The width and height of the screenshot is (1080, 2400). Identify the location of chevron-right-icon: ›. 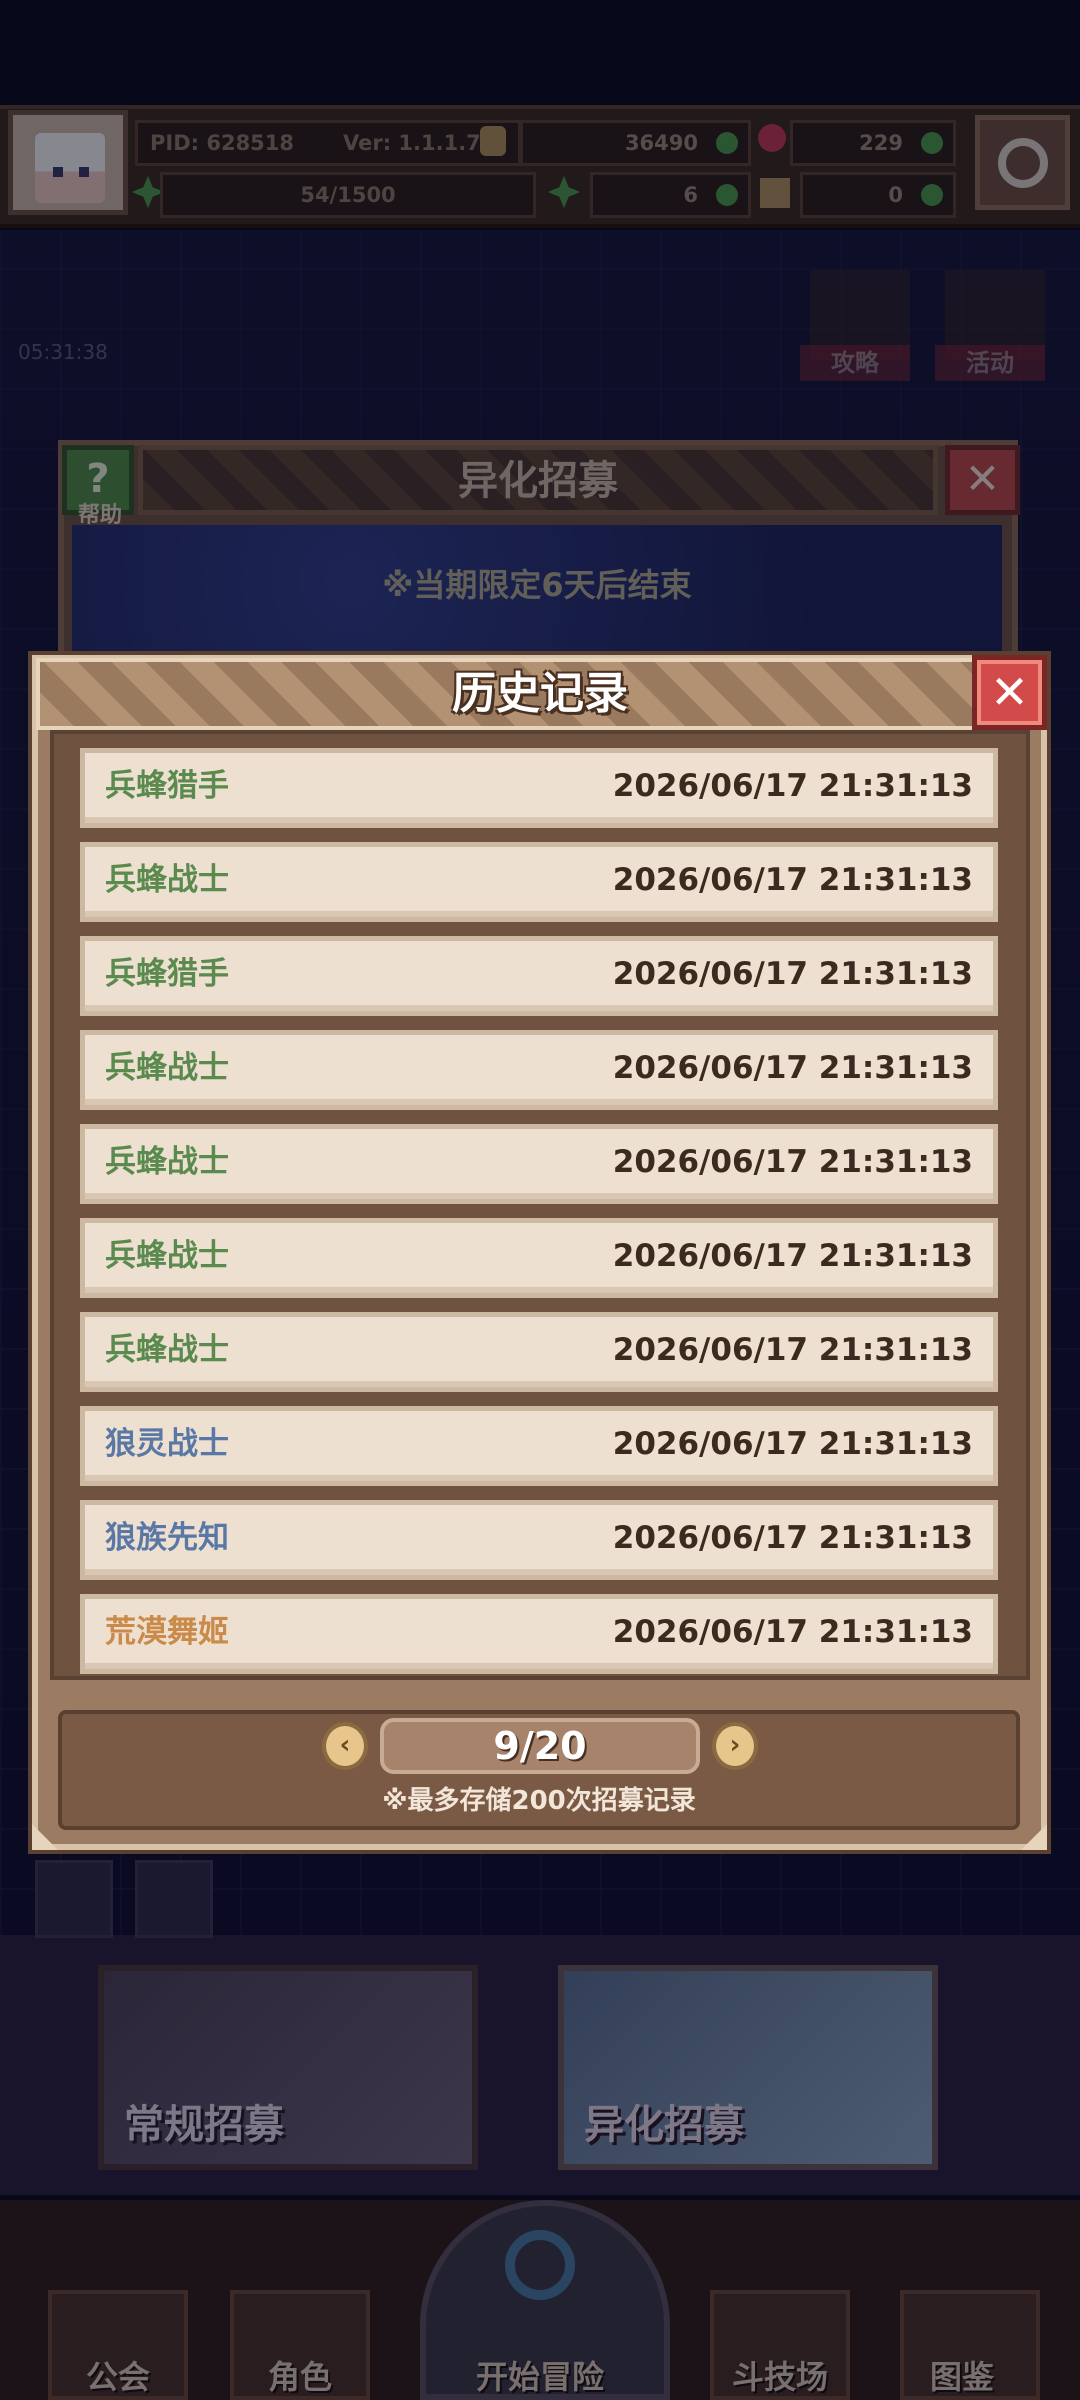
(735, 1745).